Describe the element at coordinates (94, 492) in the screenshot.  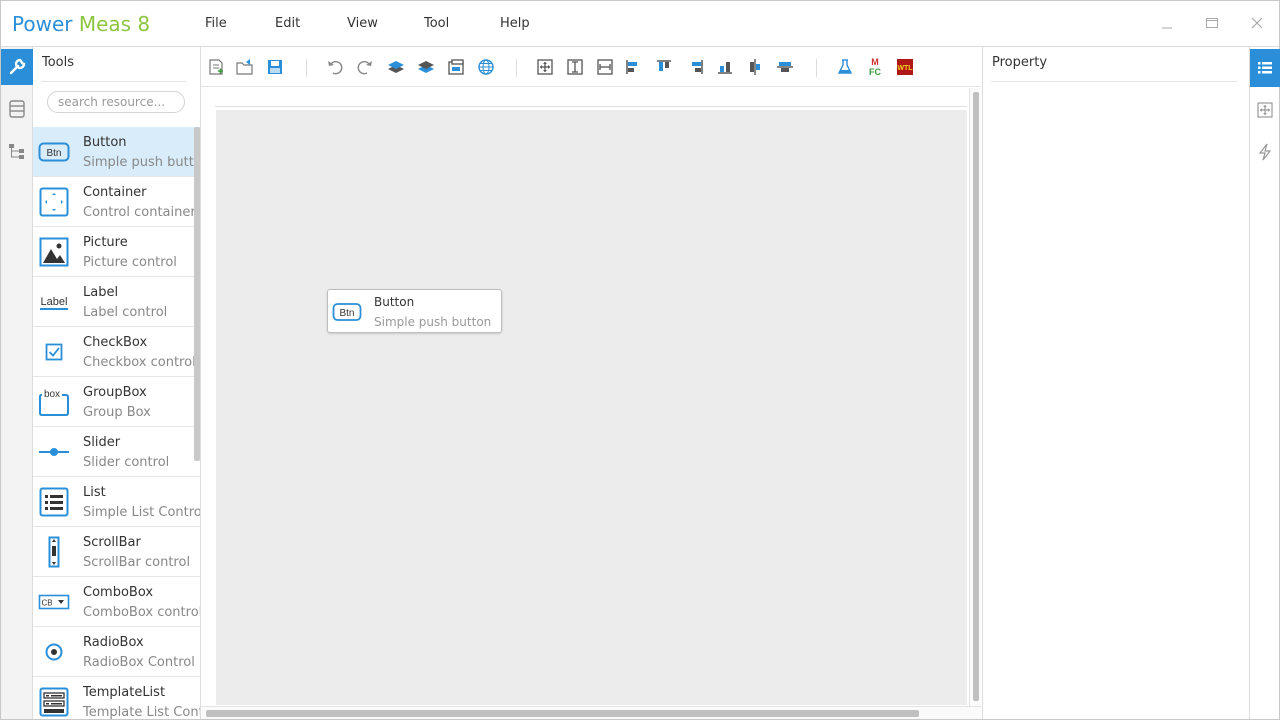
I see `tool-name: List` at that location.